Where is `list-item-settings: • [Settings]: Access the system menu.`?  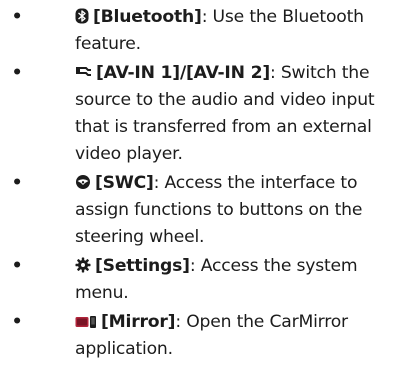 list-item-settings: • [Settings]: Access the system menu. is located at coordinates (209, 280).